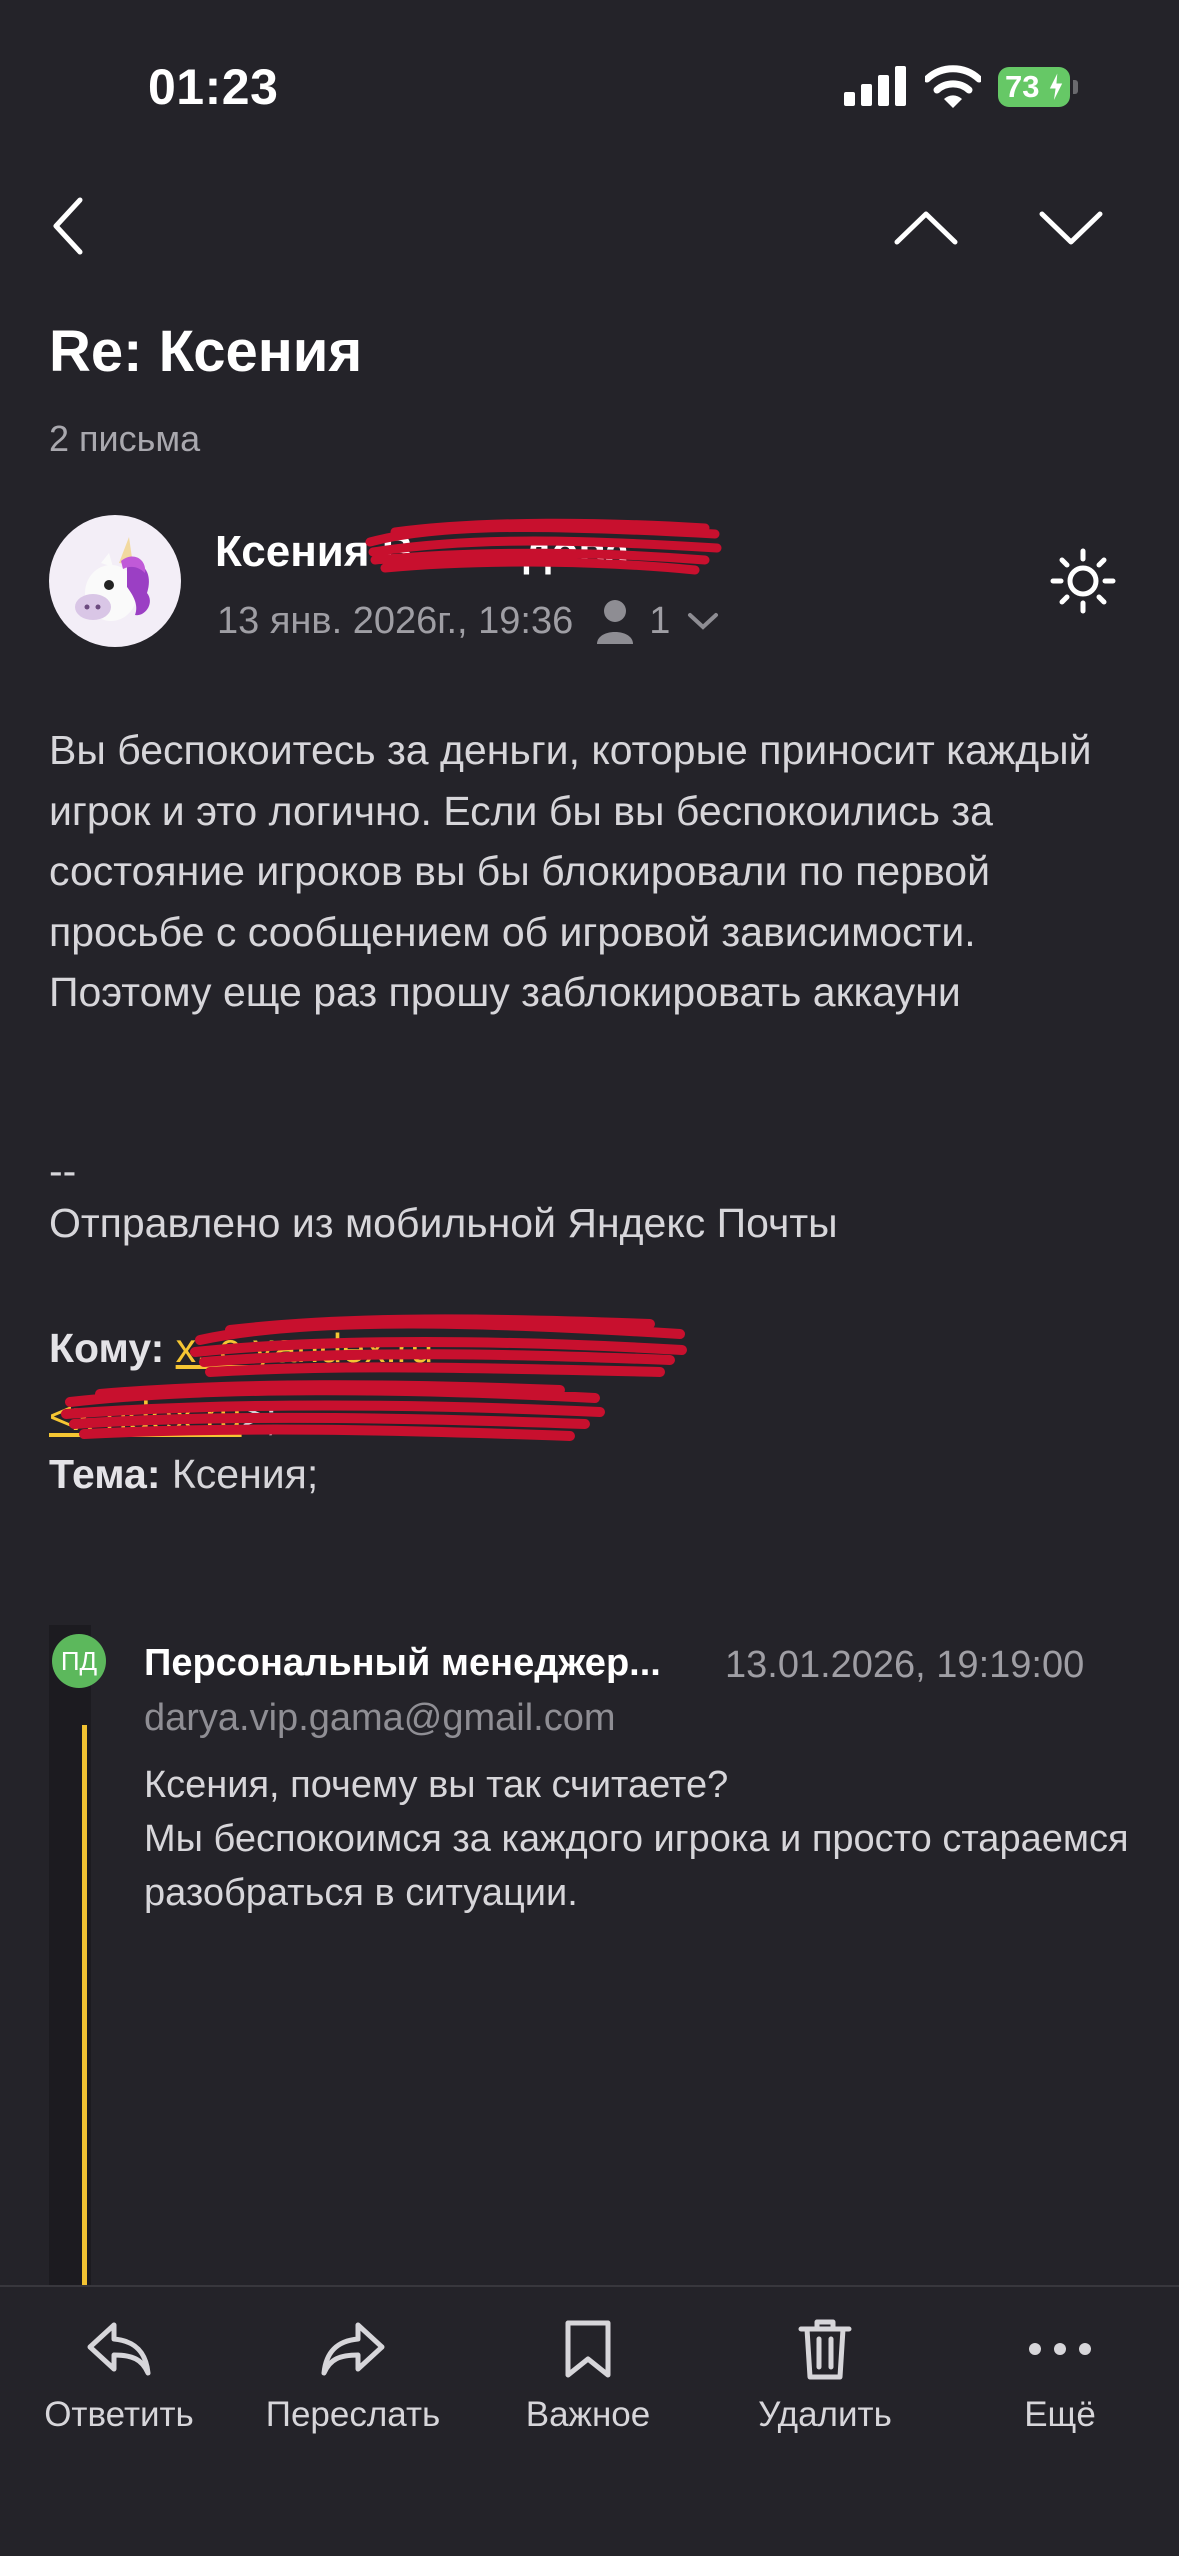  I want to click on forward-label: Переслать, so click(353, 2414).